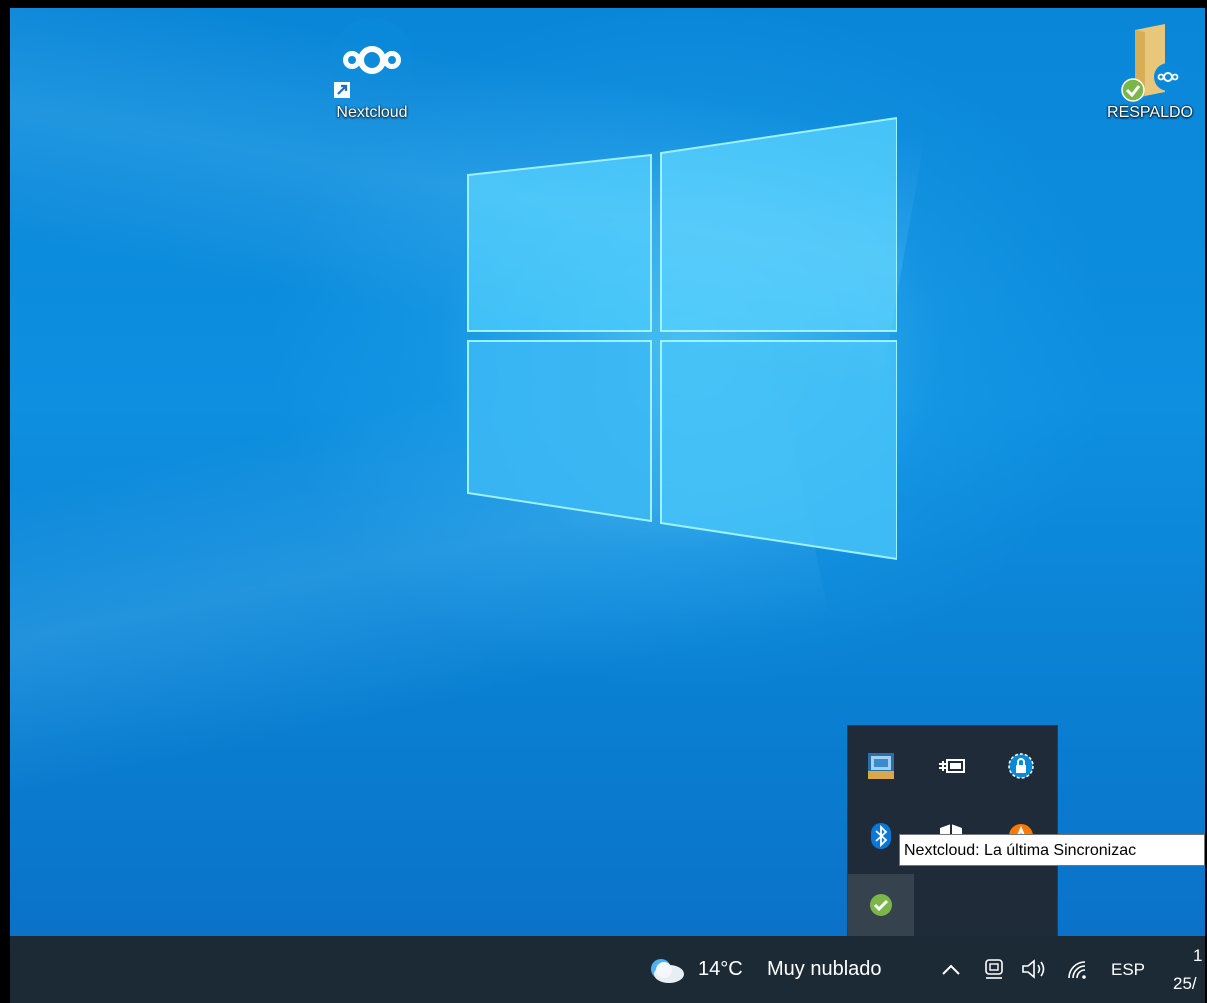 This screenshot has width=1207, height=1003. I want to click on tray-item-vpn, so click(1021, 766).